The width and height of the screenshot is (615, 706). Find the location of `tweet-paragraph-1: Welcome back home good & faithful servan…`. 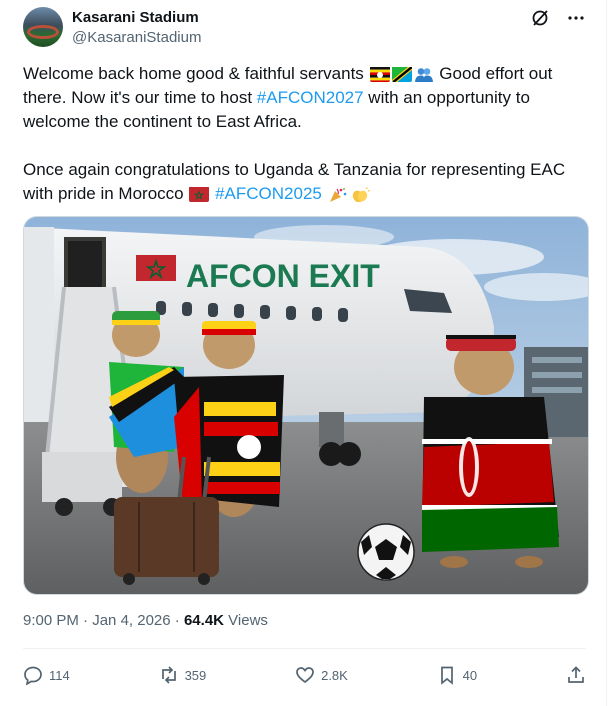

tweet-paragraph-1: Welcome back home good & faithful servan… is located at coordinates (308, 98).